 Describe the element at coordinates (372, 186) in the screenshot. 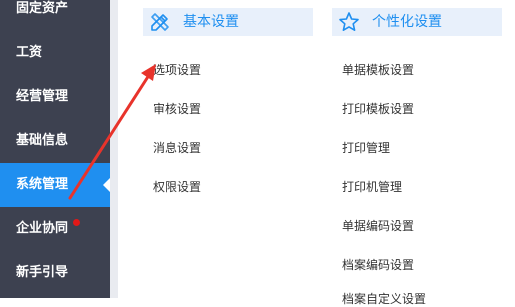

I see `printer-management-link: 打印机管理` at that location.